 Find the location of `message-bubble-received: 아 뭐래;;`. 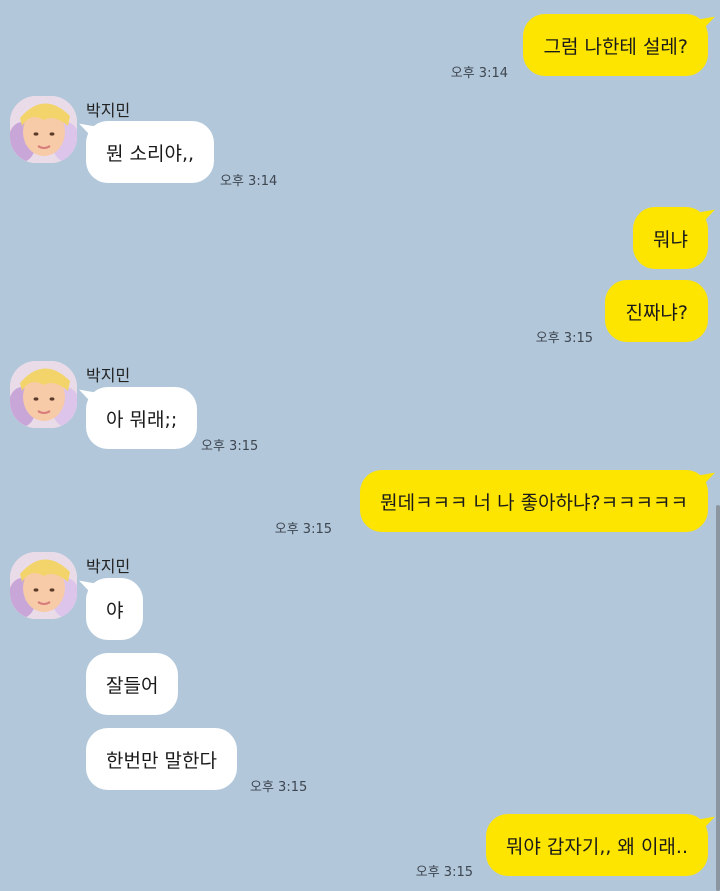

message-bubble-received: 아 뭐래;; is located at coordinates (142, 418).